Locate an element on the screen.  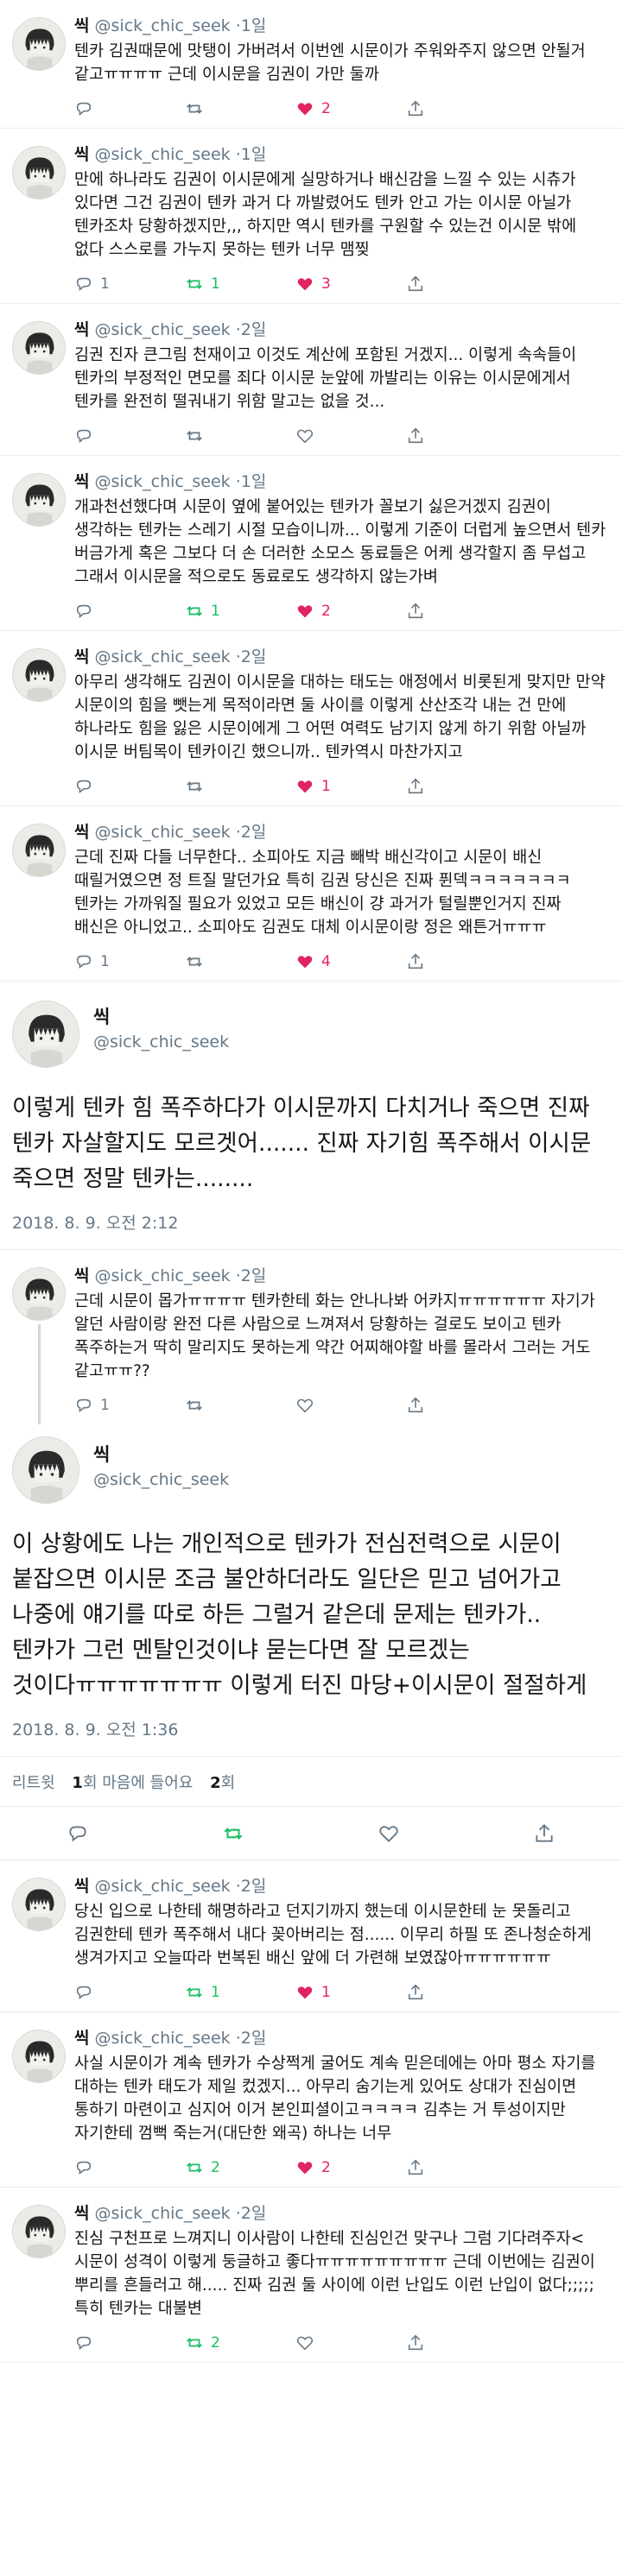
like-button: 4 is located at coordinates (350, 961).